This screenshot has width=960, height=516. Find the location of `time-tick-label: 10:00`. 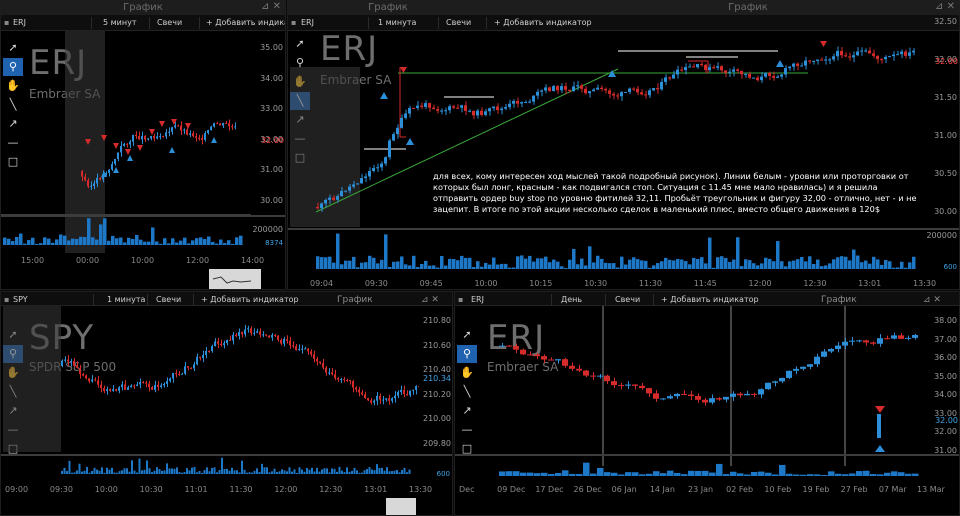

time-tick-label: 10:00 is located at coordinates (143, 260).